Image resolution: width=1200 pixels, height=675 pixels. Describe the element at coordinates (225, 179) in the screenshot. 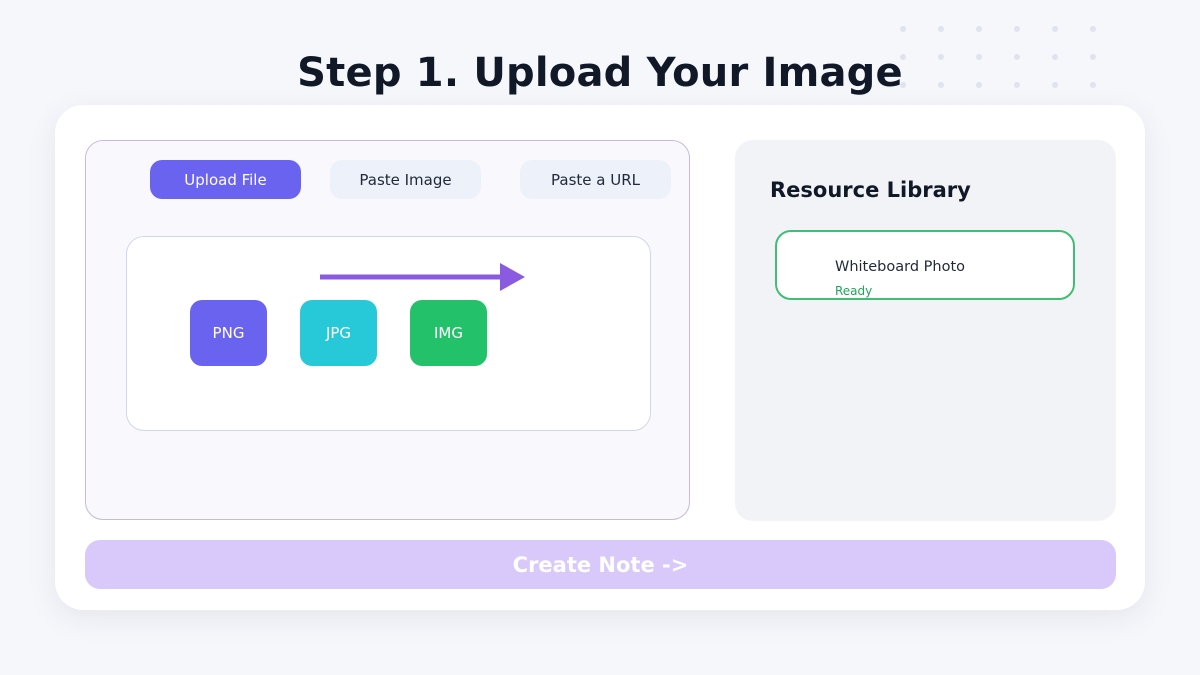

I see `tab-upload-file: Upload File` at that location.